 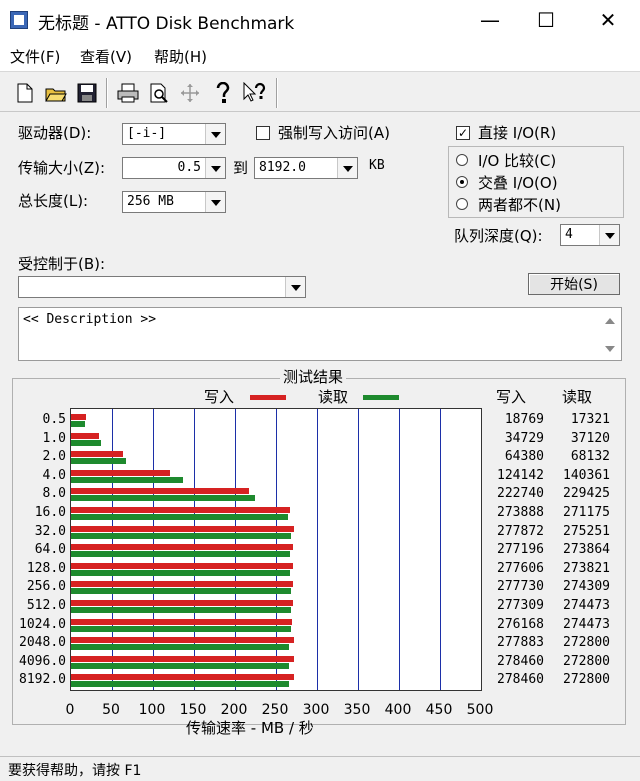 I want to click on controlled-by-select, so click(x=162, y=287).